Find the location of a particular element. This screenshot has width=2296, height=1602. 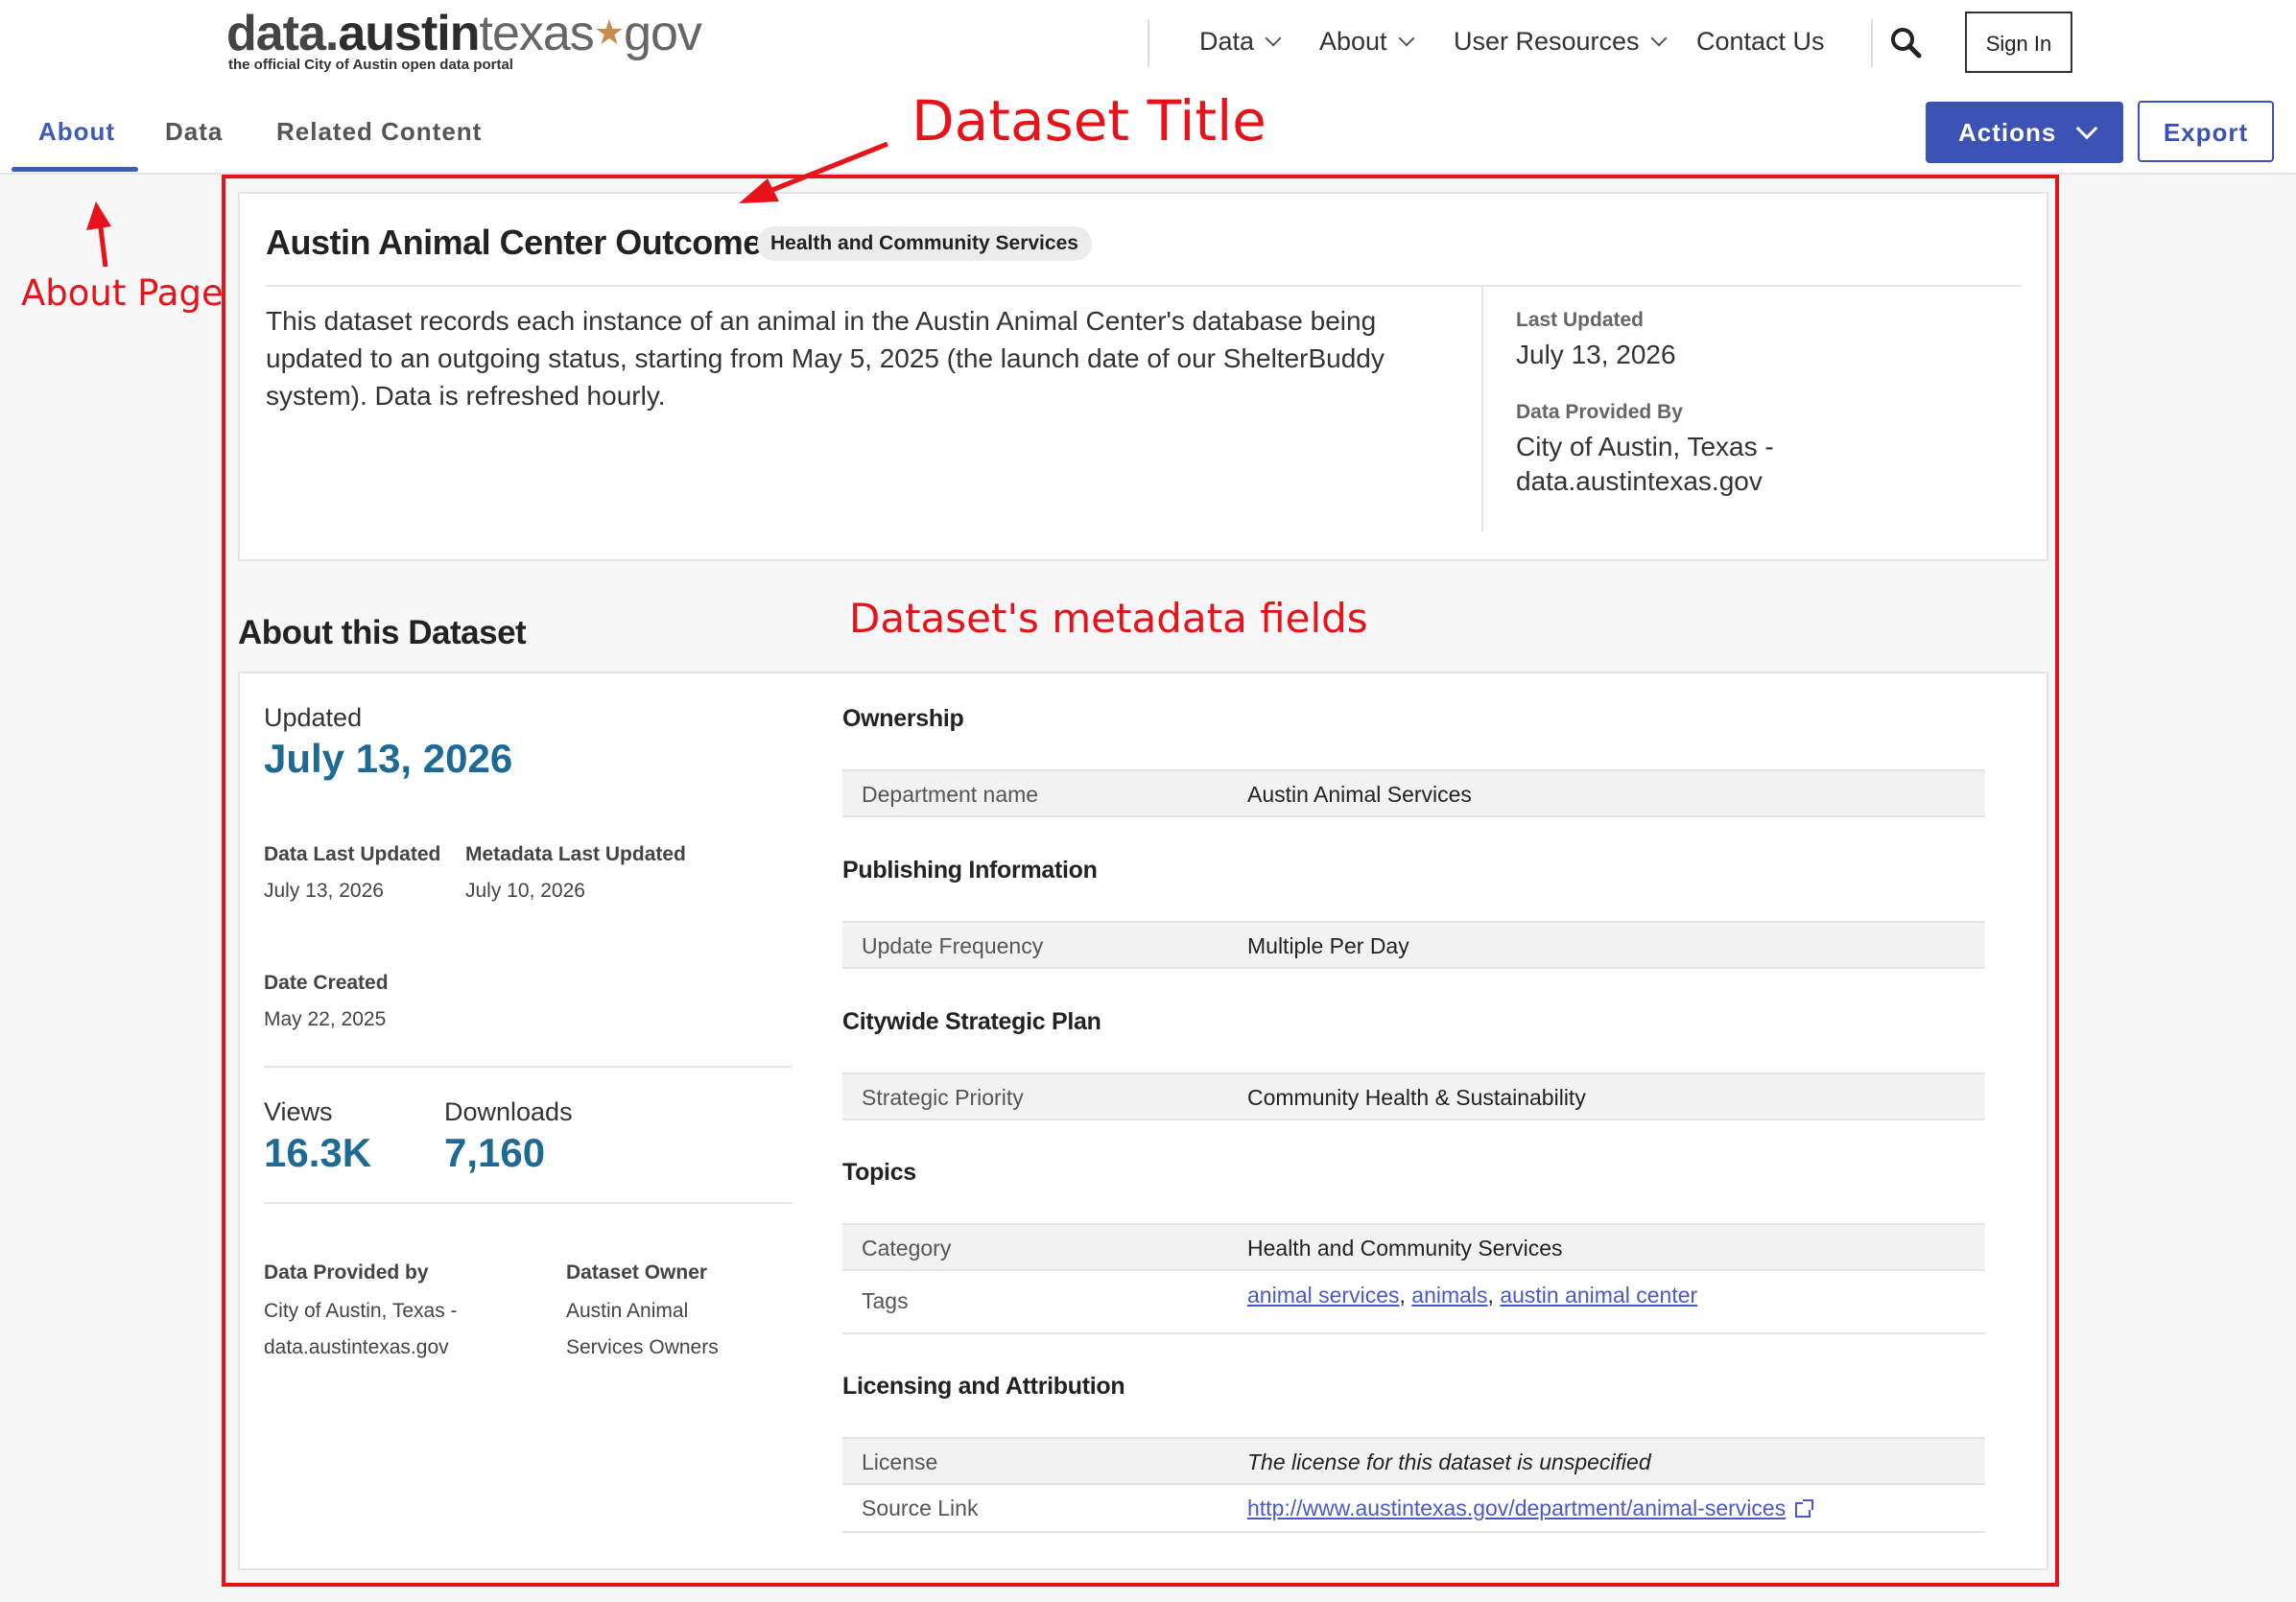

annotation-dataset-title: Dataset Title is located at coordinates (1088, 121).